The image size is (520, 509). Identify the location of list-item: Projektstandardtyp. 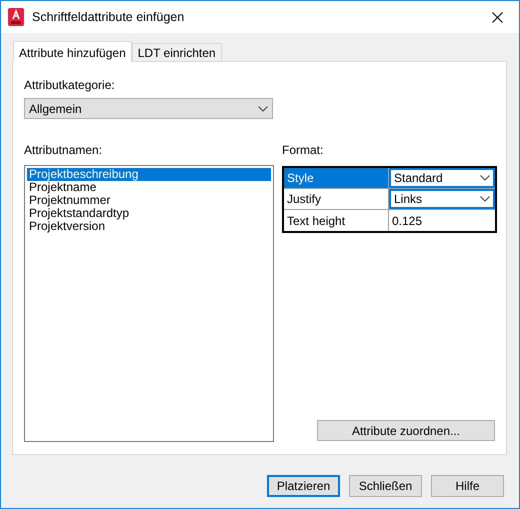
(149, 213).